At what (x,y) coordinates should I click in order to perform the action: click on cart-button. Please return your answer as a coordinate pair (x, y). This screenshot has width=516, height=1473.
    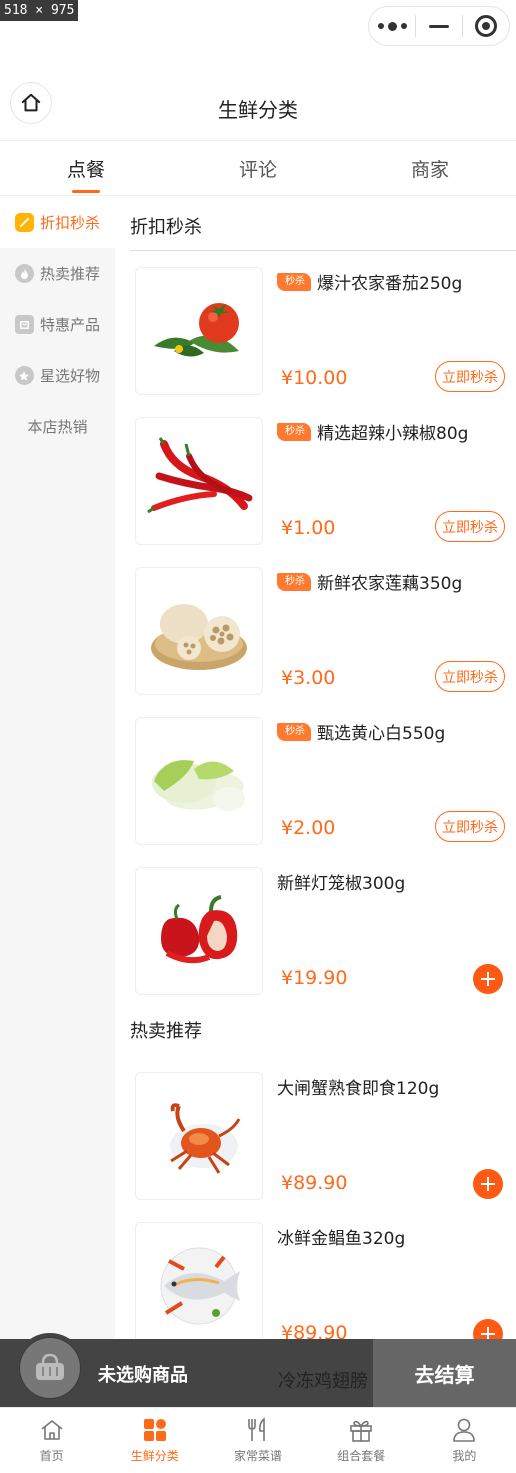
    Looking at the image, I should click on (50, 1368).